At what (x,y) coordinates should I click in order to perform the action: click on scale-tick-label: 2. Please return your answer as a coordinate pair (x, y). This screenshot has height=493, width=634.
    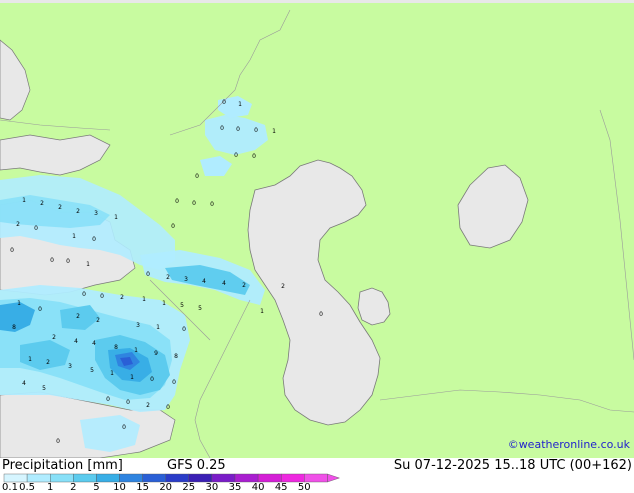
    Looking at the image, I should click on (73, 487).